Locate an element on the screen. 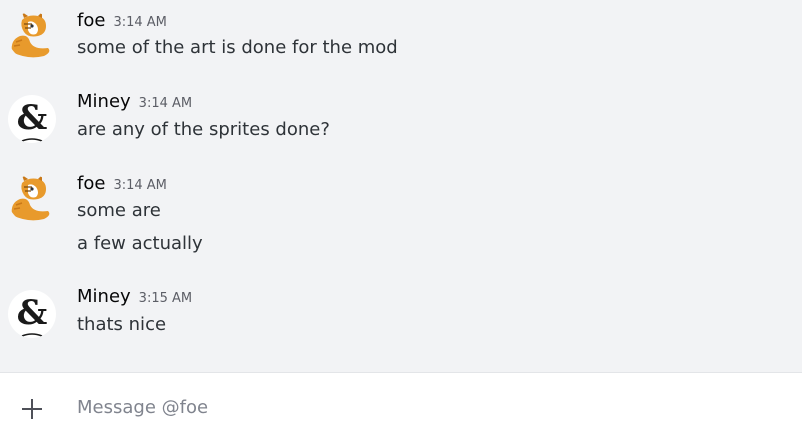 Image resolution: width=802 pixels, height=441 pixels. timestamp: 3:15 AM is located at coordinates (165, 298).